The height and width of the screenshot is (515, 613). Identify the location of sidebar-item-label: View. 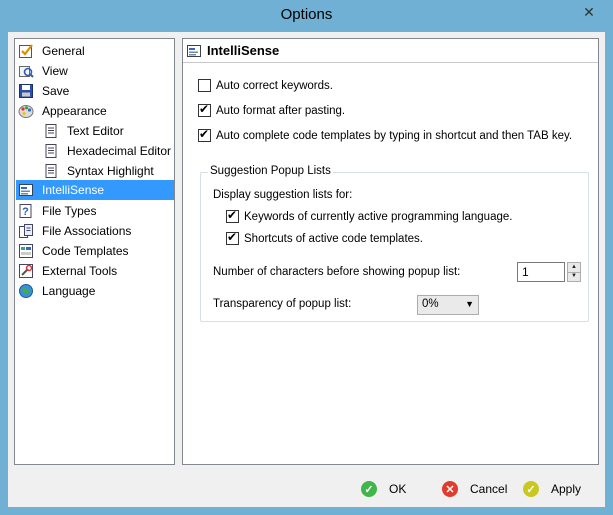
(55, 71).